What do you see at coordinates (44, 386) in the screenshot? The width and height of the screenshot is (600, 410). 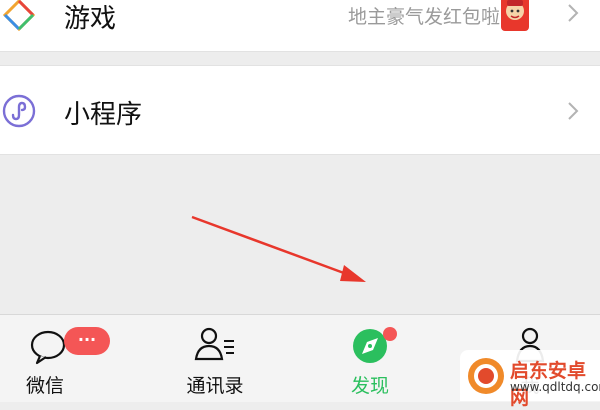 I see `tab-label-chats: 微信` at bounding box center [44, 386].